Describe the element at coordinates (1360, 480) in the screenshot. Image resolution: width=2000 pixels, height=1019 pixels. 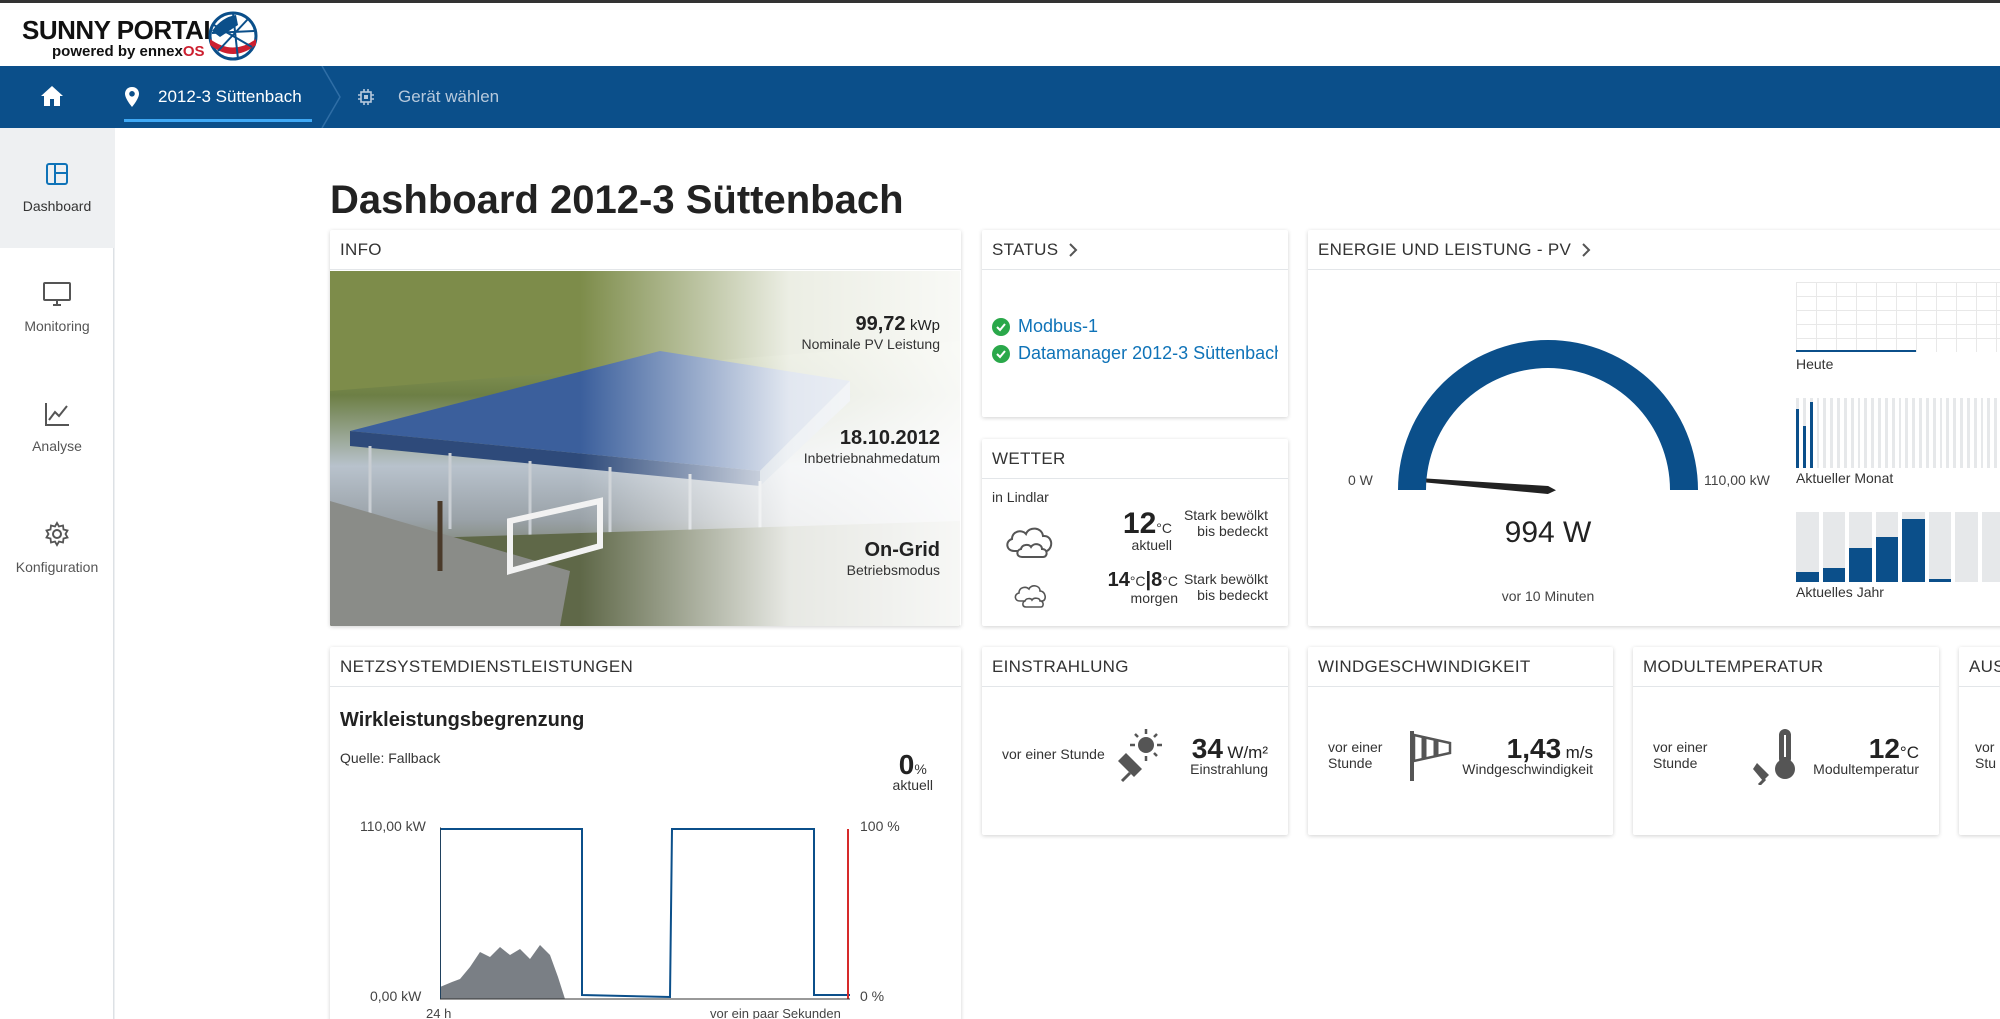
I see `gauge-min-label: 0 W` at that location.